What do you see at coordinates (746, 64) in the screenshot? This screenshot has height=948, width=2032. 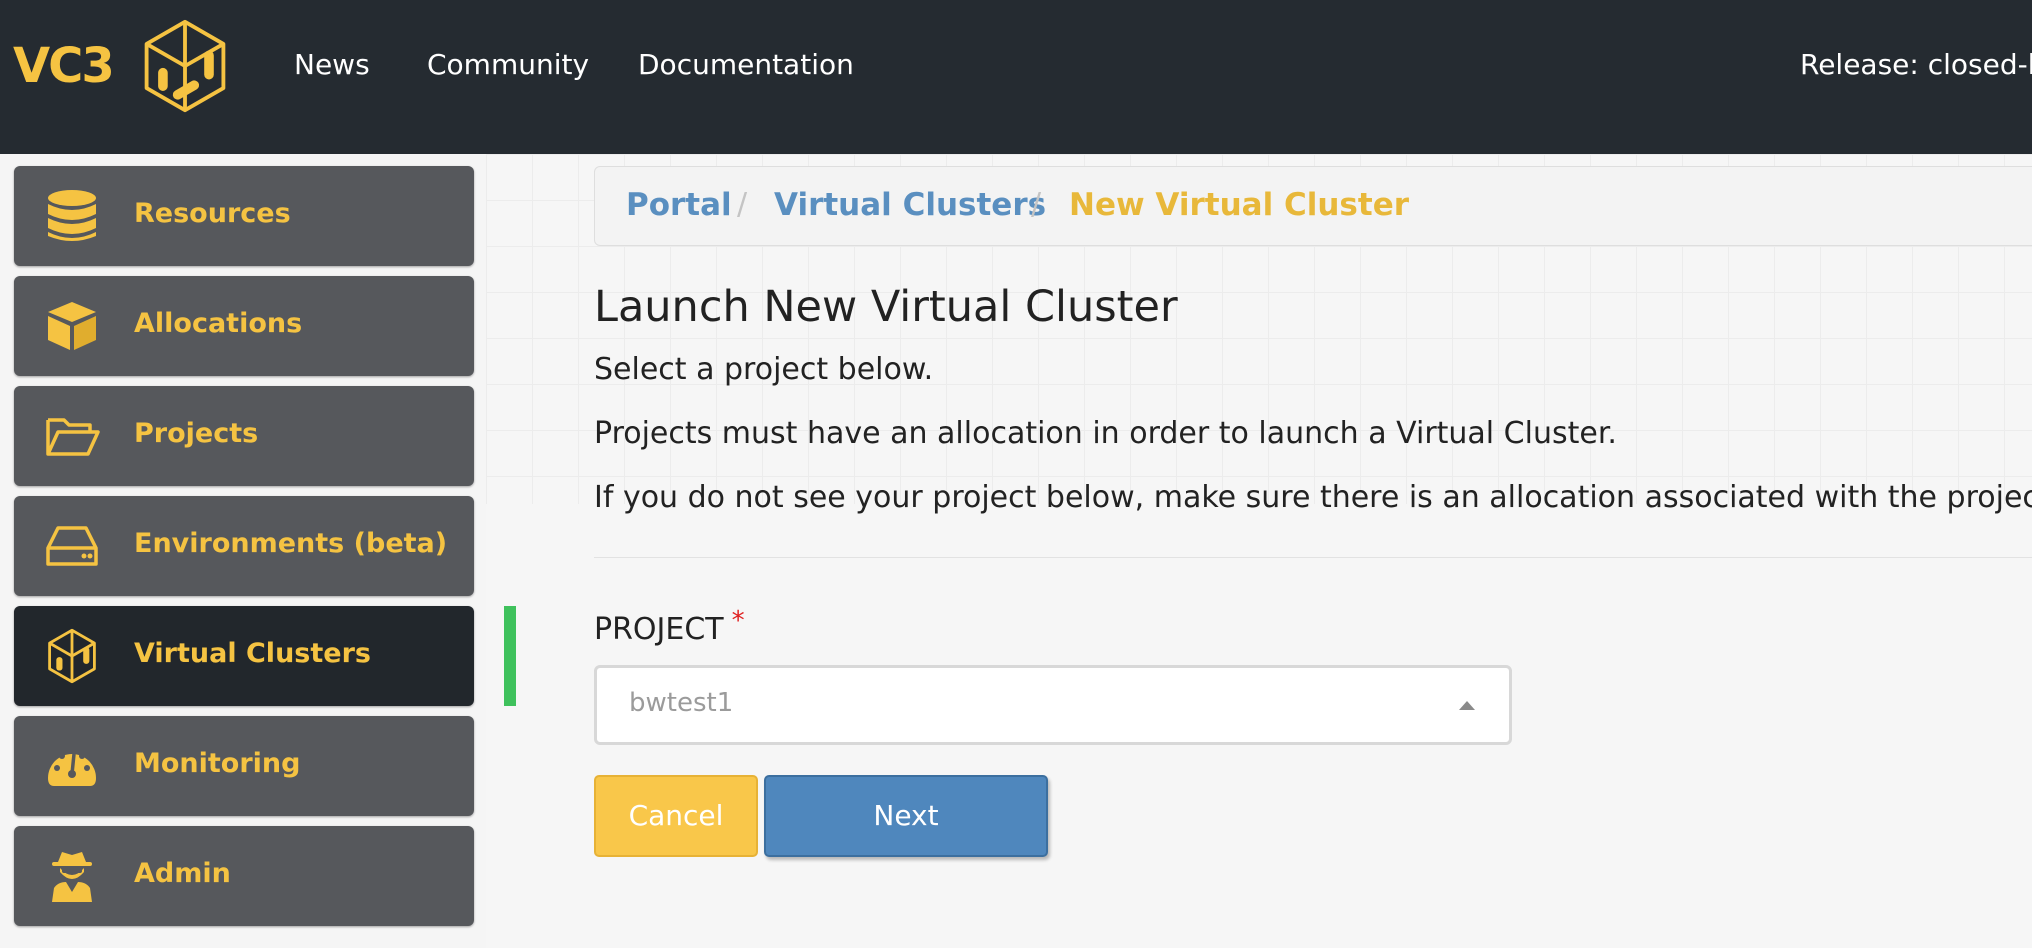 I see `nav-link-documentation: Documentation` at bounding box center [746, 64].